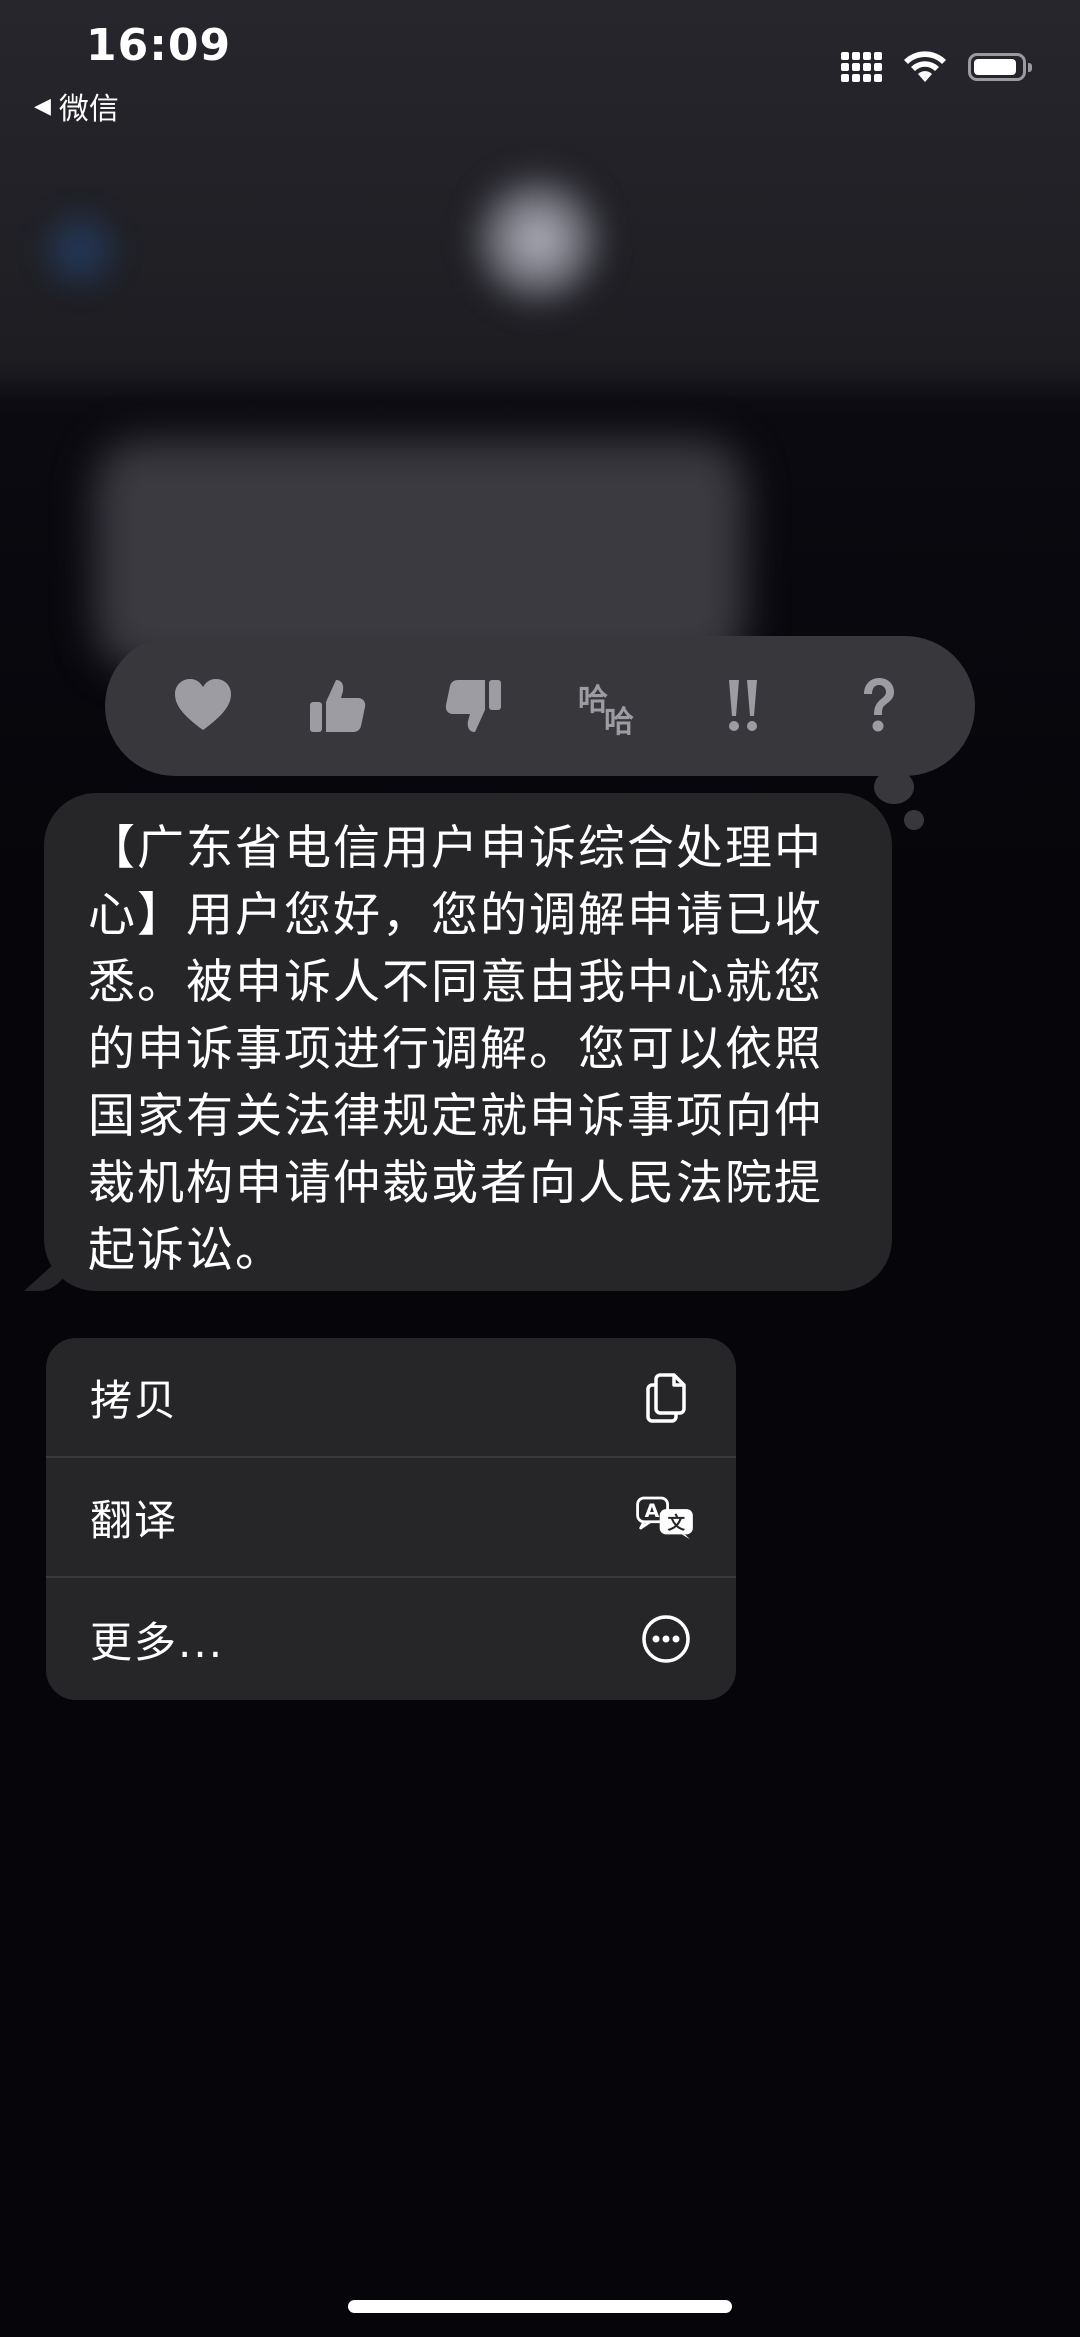  What do you see at coordinates (666, 1397) in the screenshot?
I see `copy-icon` at bounding box center [666, 1397].